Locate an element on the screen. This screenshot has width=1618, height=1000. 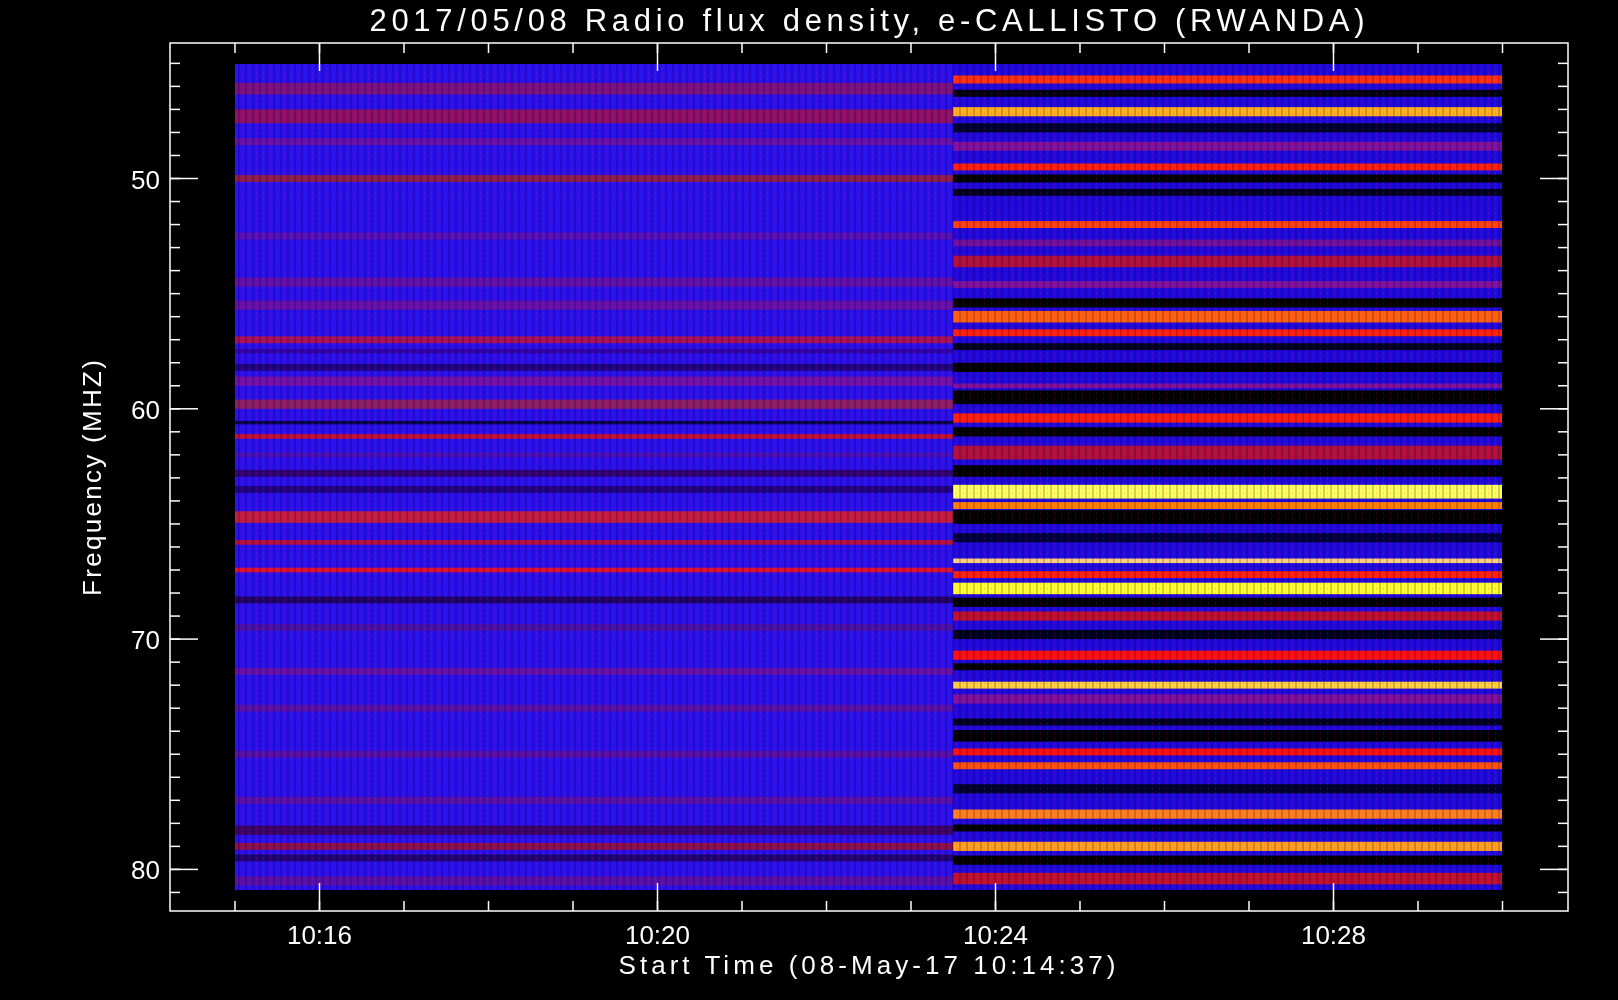
y-tick-label: 50 is located at coordinates (145, 179).